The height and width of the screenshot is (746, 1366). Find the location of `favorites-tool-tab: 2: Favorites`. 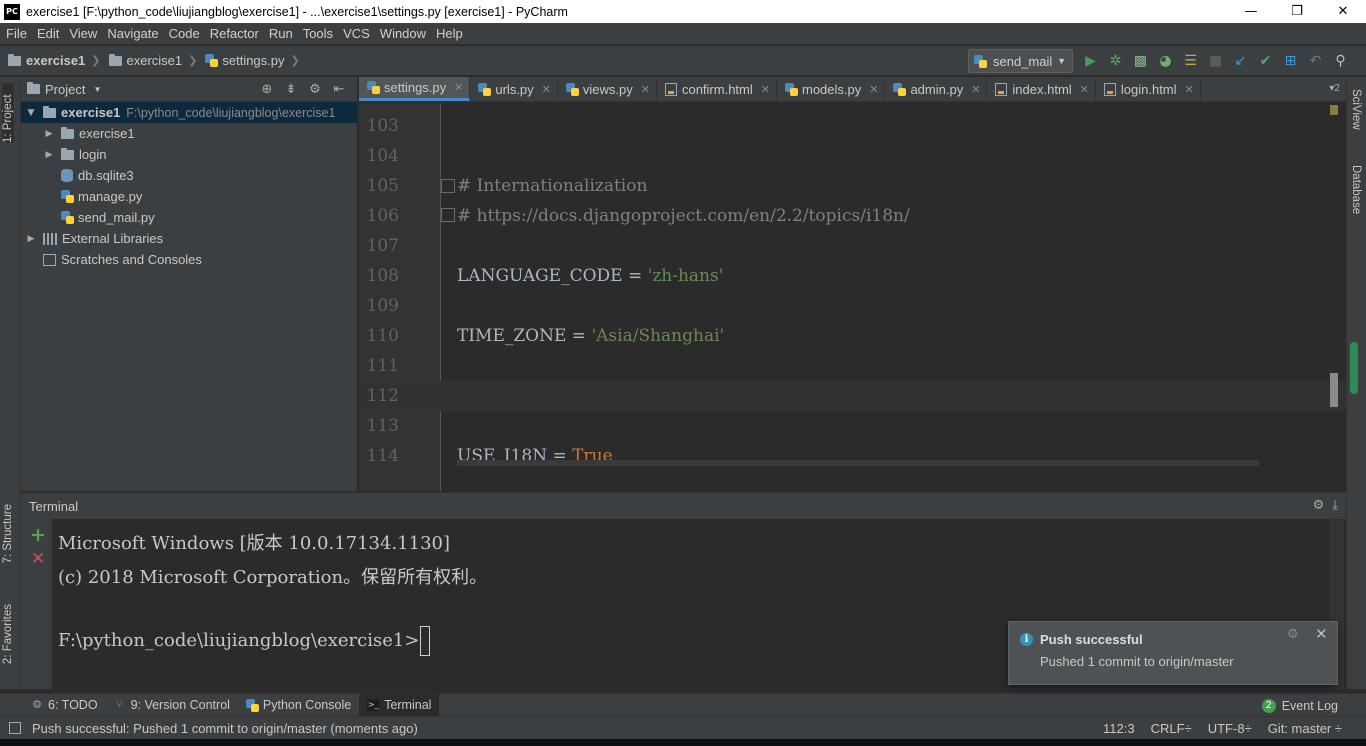

favorites-tool-tab: 2: Favorites is located at coordinates (8, 634).